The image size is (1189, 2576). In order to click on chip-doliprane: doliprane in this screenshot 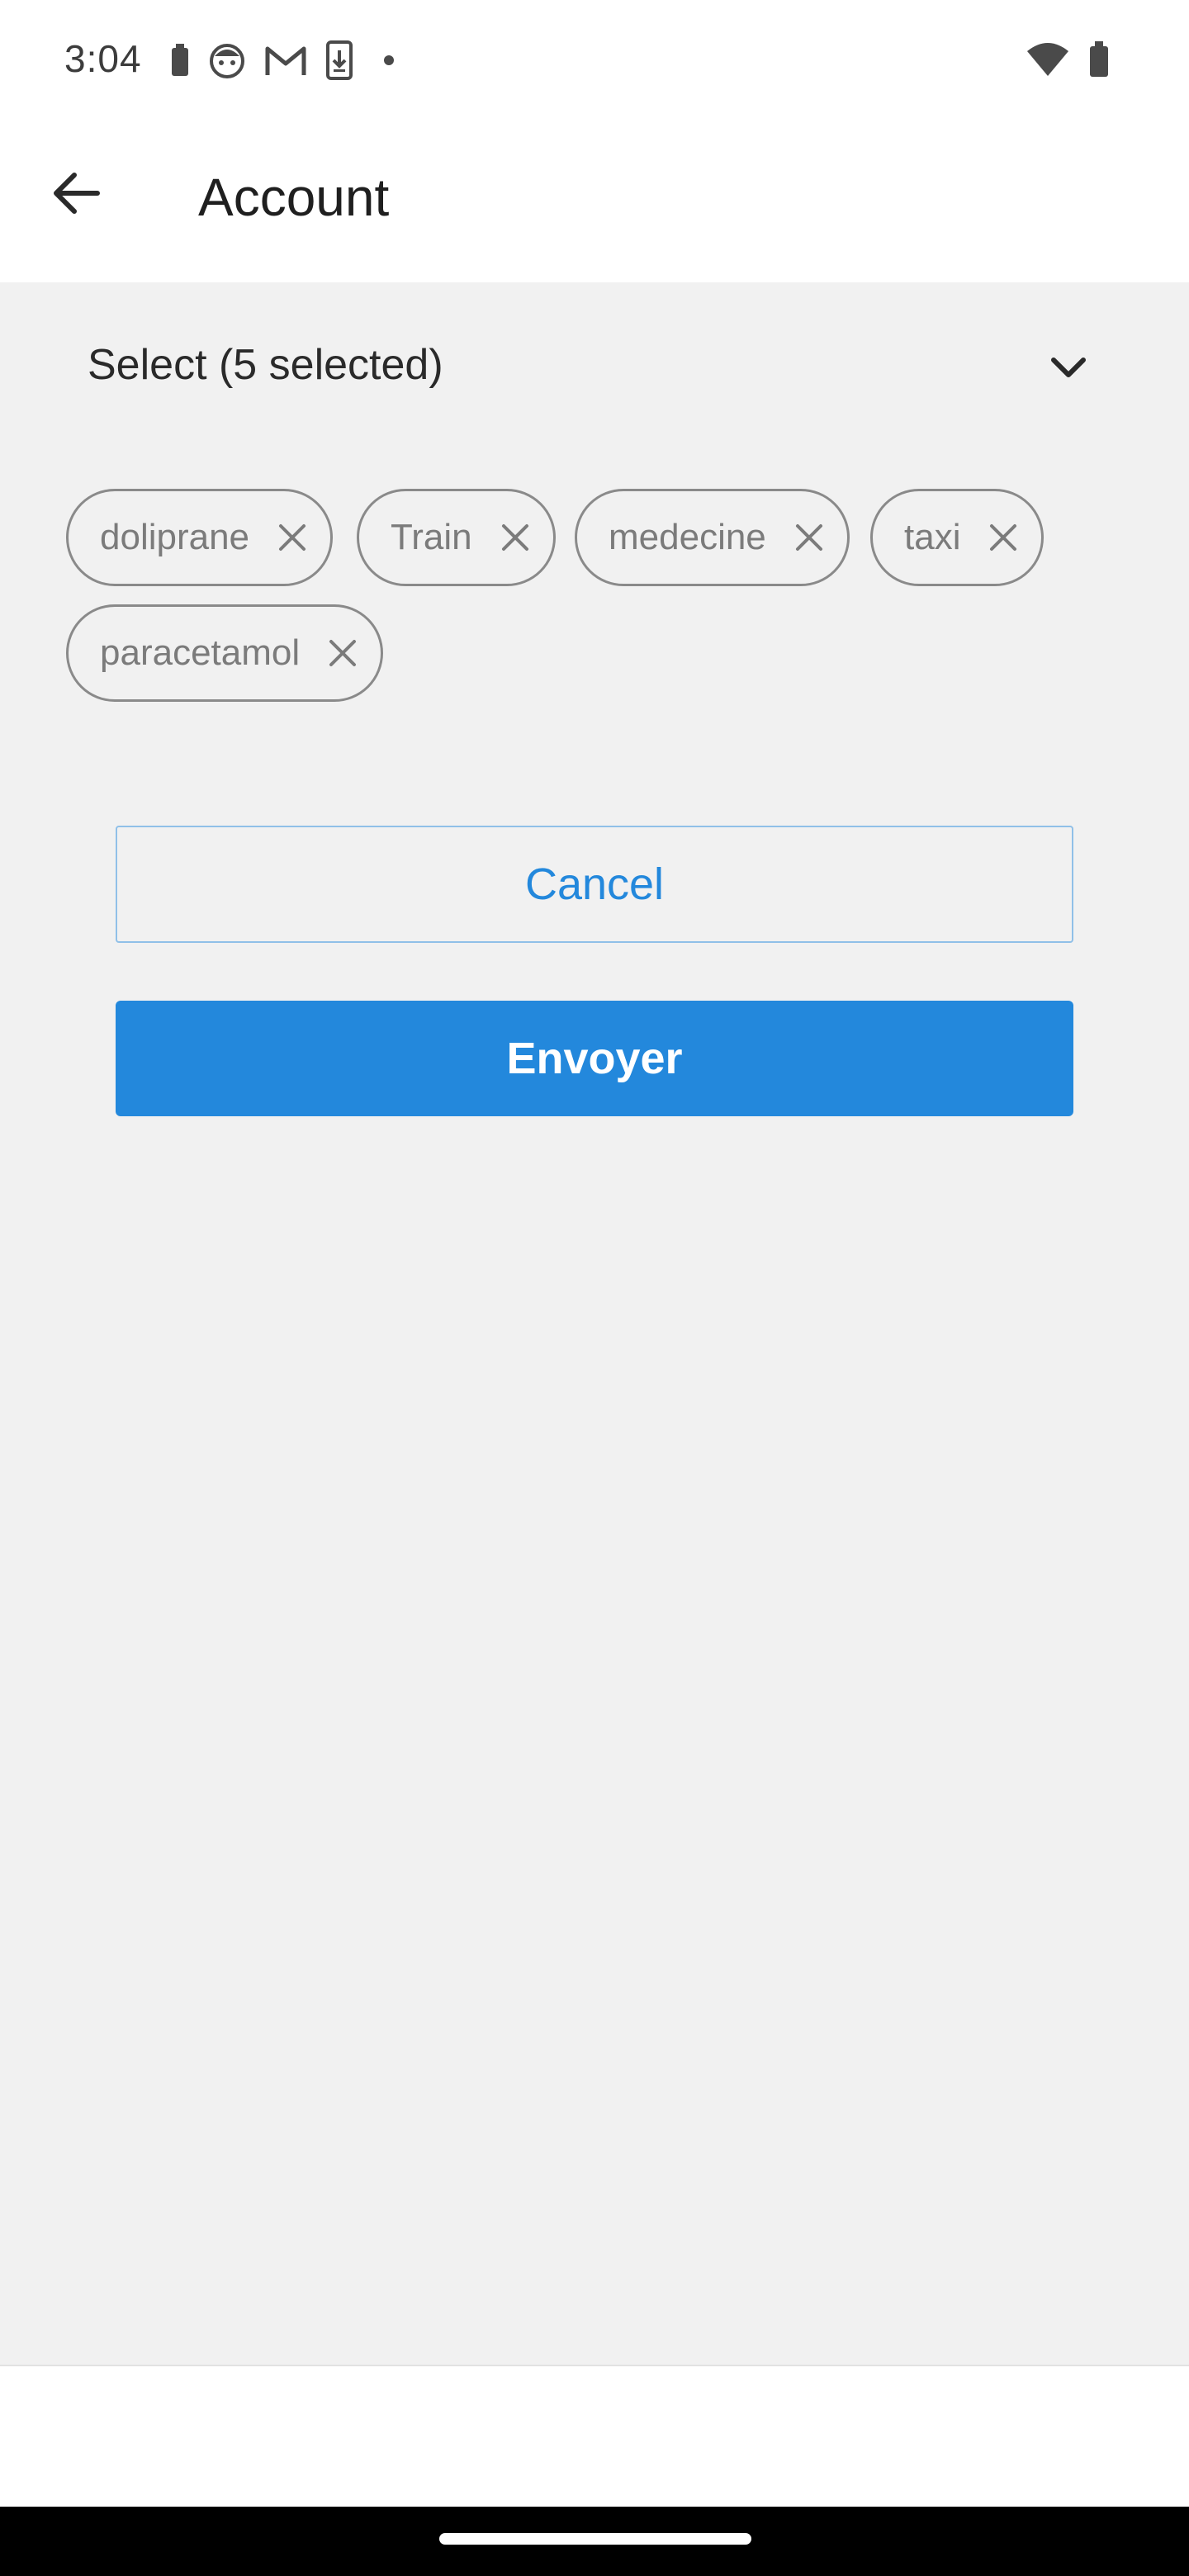, I will do `click(200, 537)`.